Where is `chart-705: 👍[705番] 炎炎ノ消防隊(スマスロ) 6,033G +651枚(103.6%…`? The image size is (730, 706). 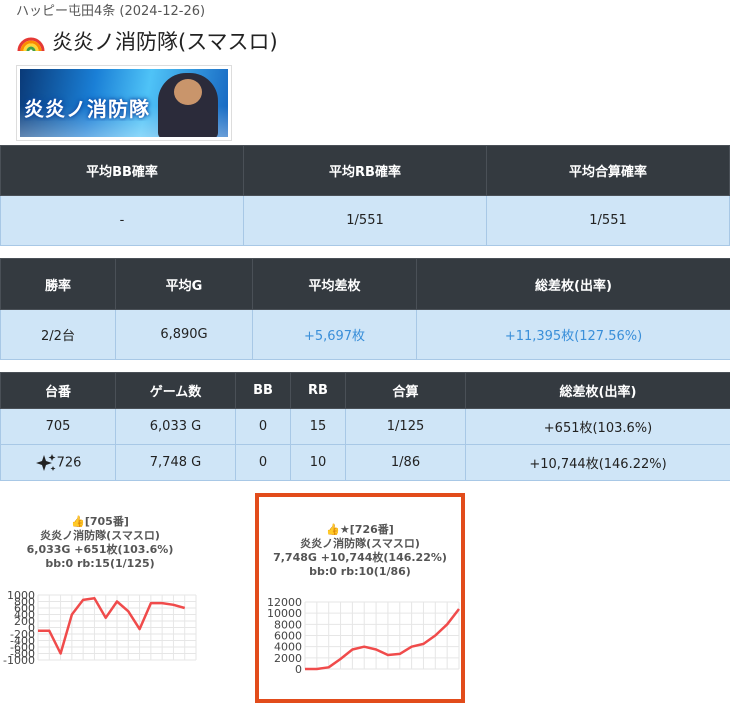
chart-705: 👍[705番] 炎炎ノ消防隊(スマスロ) 6,033G +651枚(103.6%… is located at coordinates (100, 592).